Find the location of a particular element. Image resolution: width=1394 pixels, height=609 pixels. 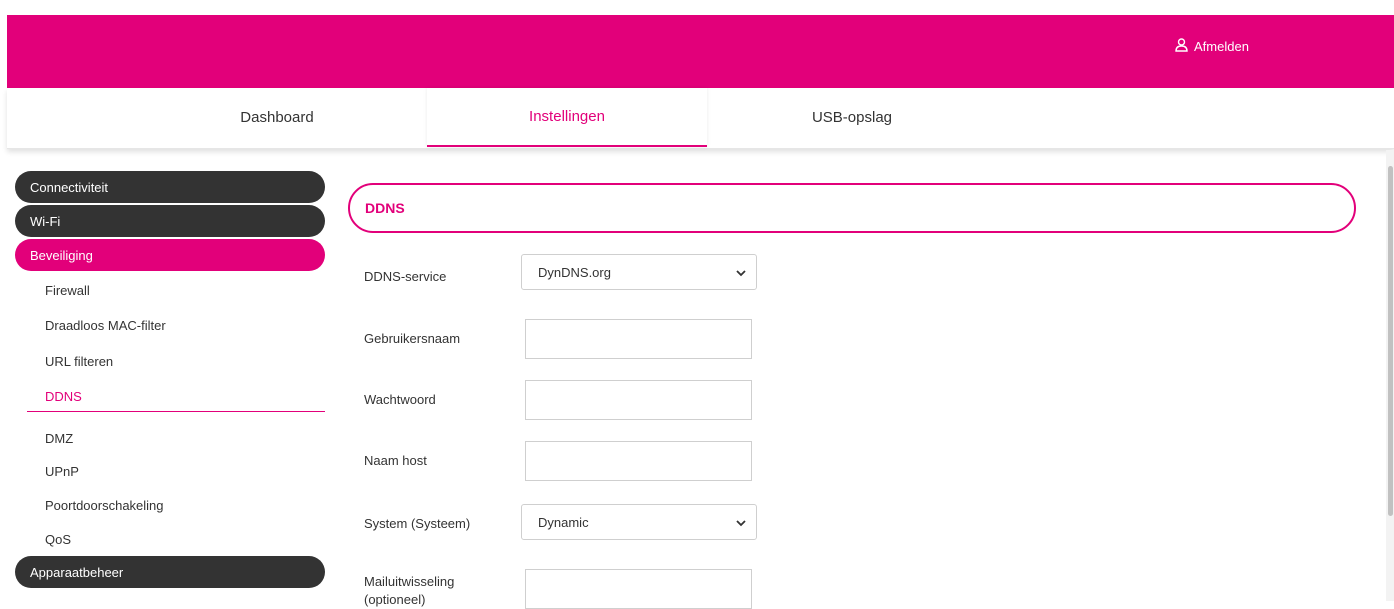

tab-dashboard: Dashboard is located at coordinates (277, 117).